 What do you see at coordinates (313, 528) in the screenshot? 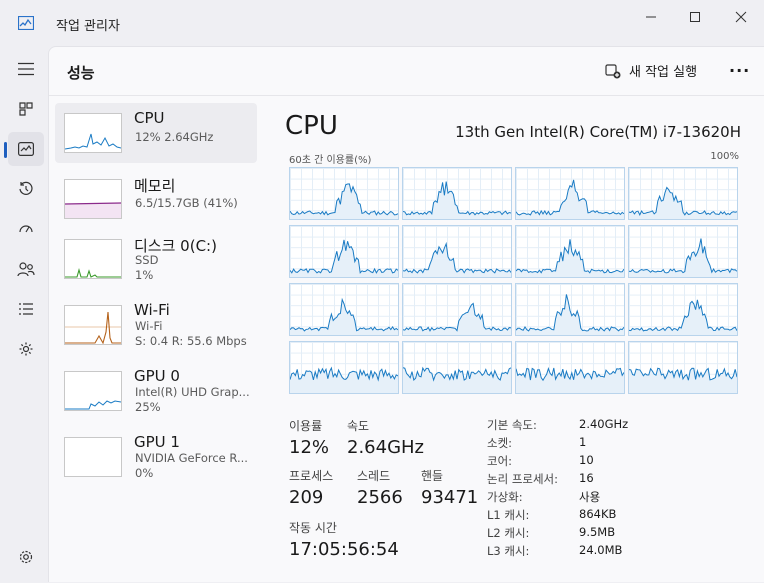
I see `uptime-label: 작동 시간` at bounding box center [313, 528].